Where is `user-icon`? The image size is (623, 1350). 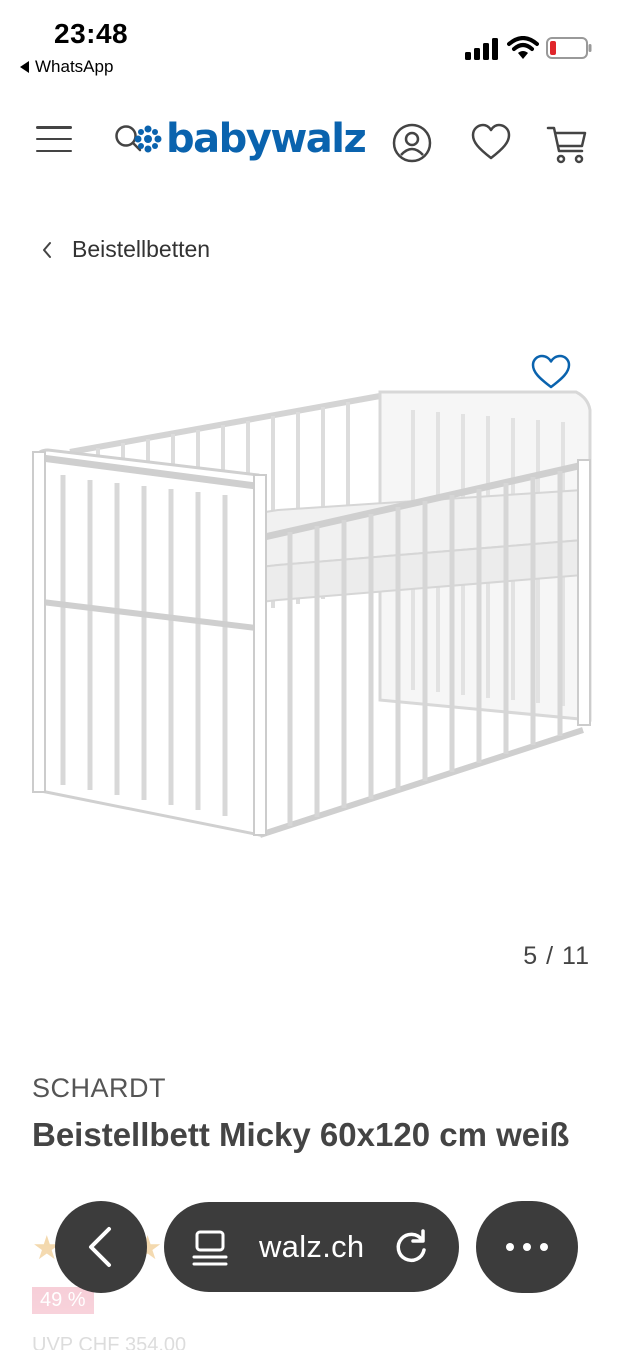 user-icon is located at coordinates (412, 143).